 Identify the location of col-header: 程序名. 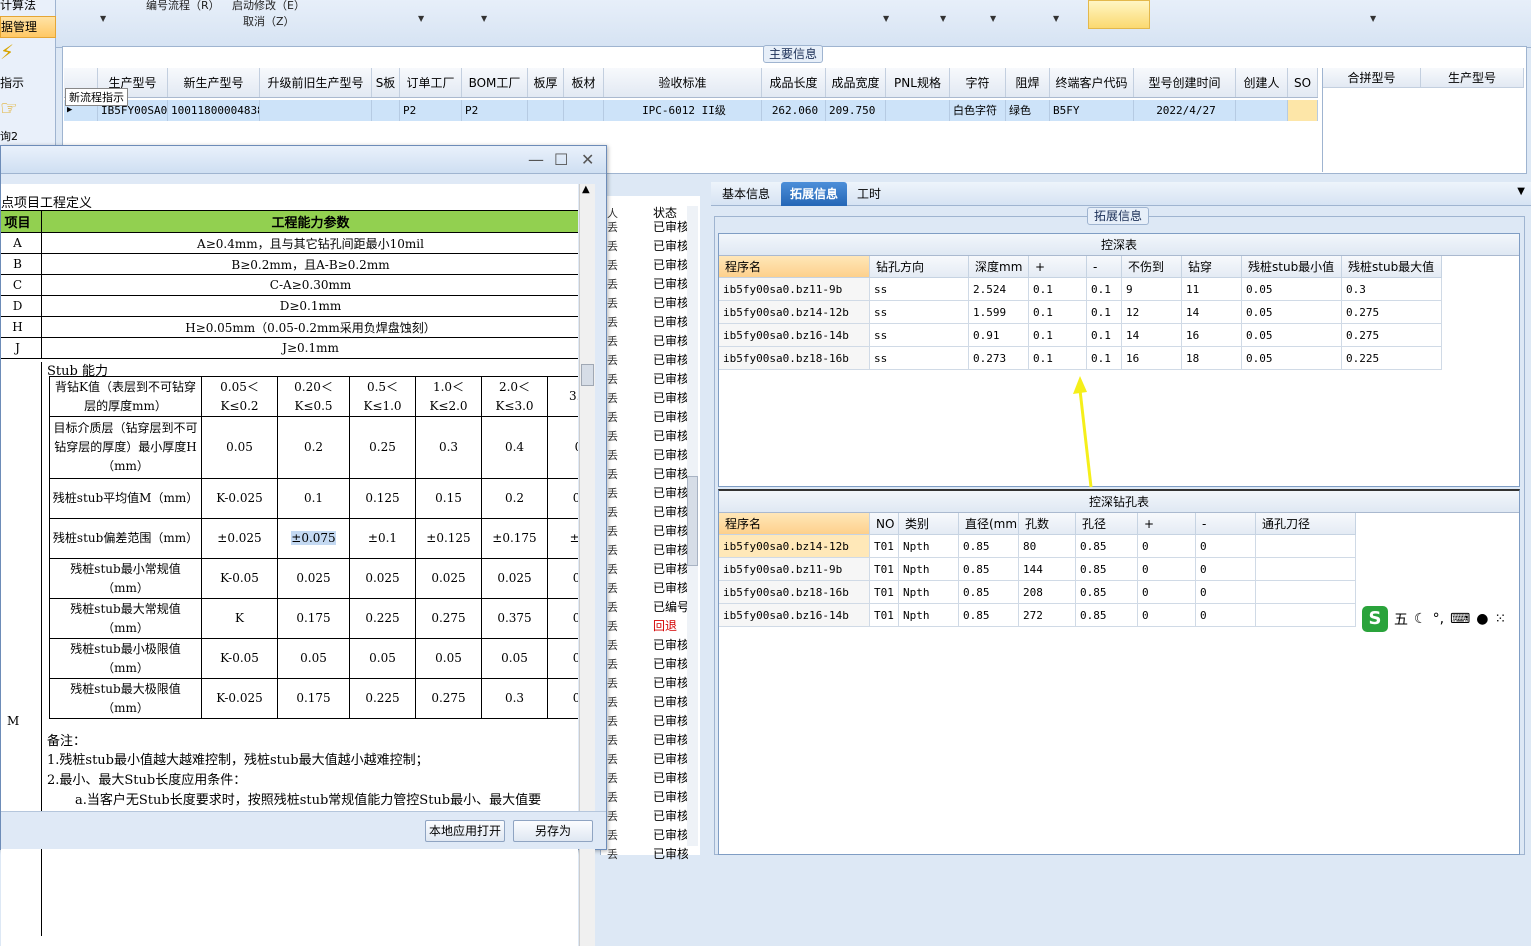
(794, 524).